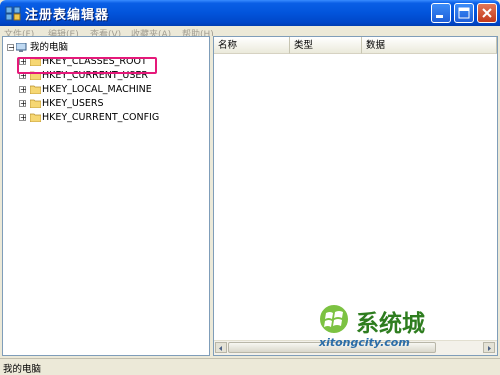 The height and width of the screenshot is (375, 500). Describe the element at coordinates (250, 13) in the screenshot. I see `title-bar: 注册表编辑器` at that location.